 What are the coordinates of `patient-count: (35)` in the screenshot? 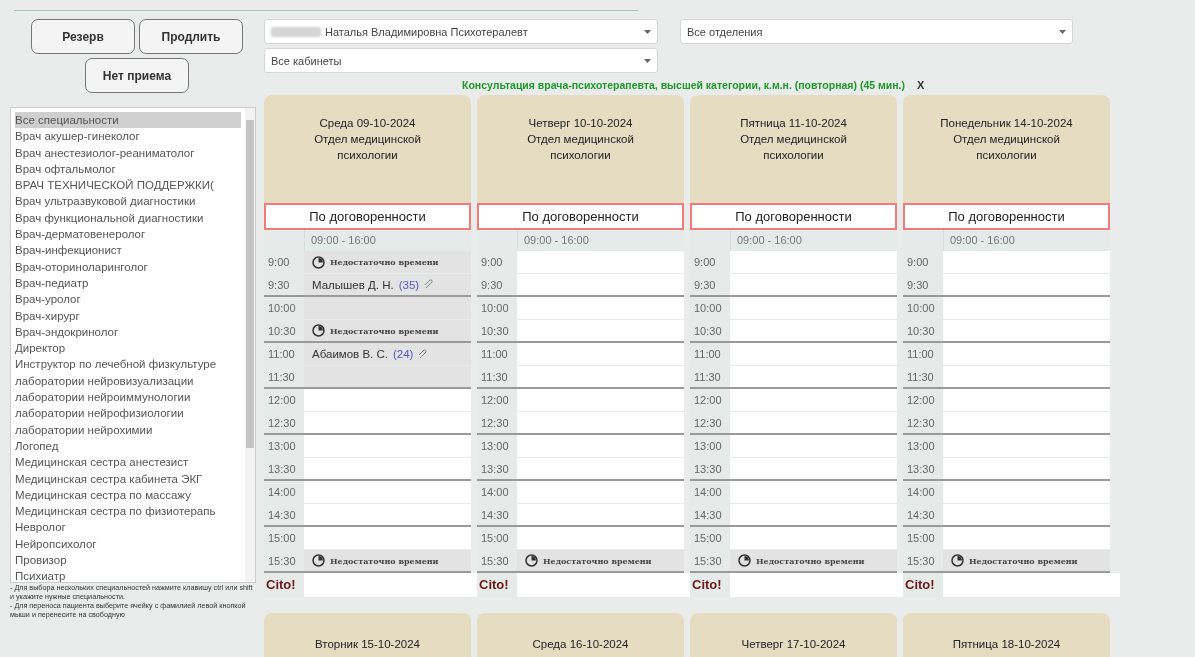 It's located at (409, 284).